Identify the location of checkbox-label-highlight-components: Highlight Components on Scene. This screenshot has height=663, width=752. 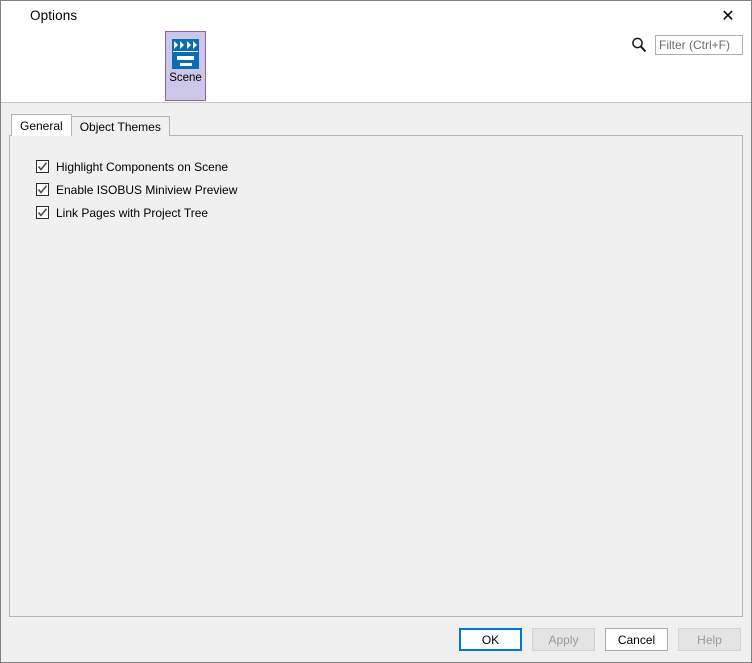
(142, 166).